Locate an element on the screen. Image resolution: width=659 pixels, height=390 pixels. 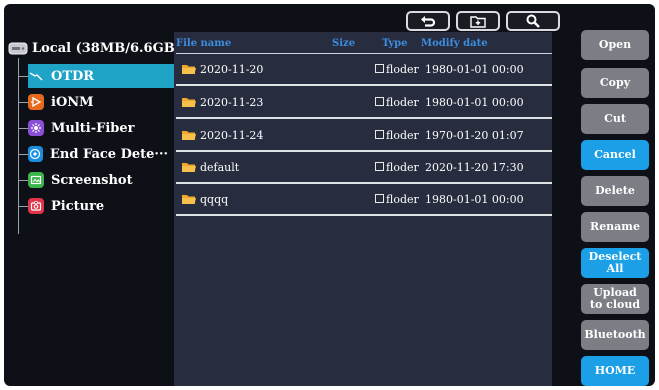
tree-item-ionm: iONM is located at coordinates (93, 102).